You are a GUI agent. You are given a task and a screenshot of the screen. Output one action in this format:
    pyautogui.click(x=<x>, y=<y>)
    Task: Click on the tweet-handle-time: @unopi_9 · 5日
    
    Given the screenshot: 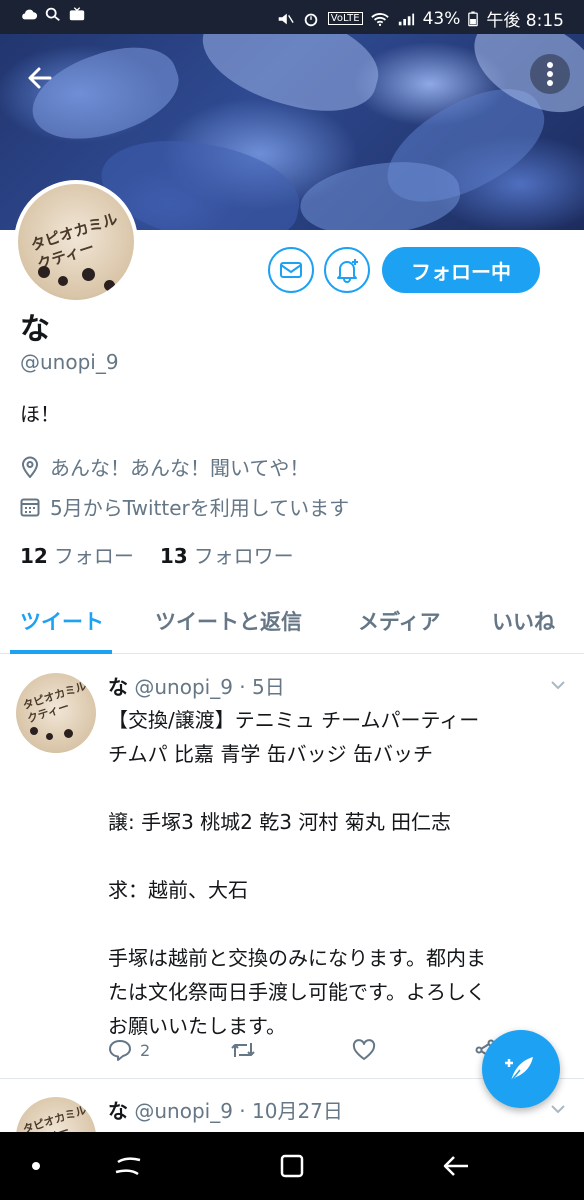 What is the action you would take?
    pyautogui.click(x=209, y=687)
    